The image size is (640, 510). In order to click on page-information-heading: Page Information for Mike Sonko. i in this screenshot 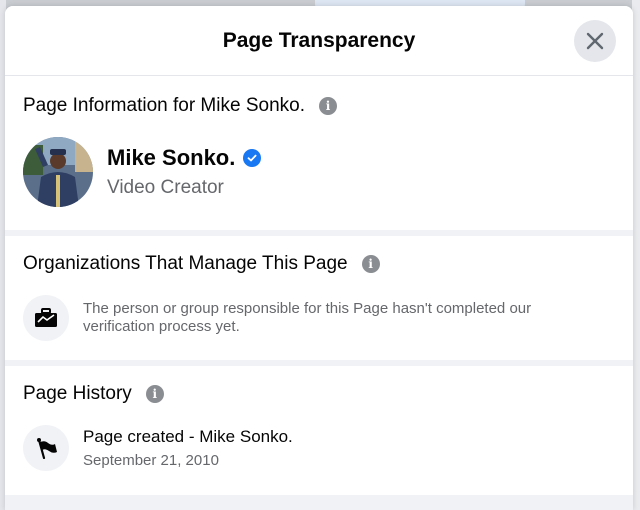, I will do `click(319, 96)`.